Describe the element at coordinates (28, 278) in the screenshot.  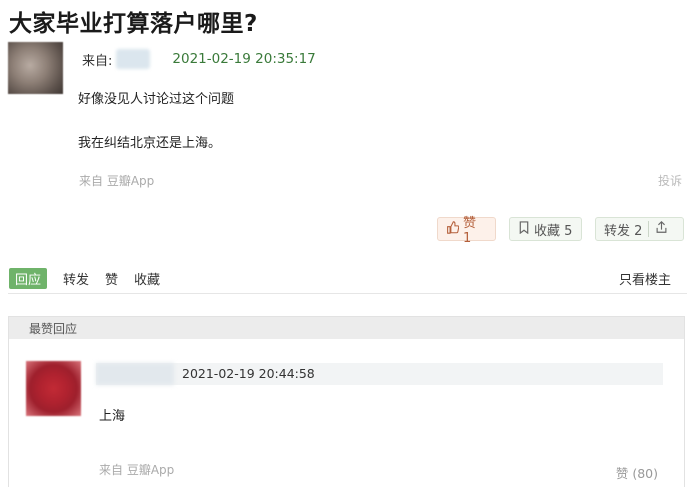
I see `tab-replies: 回应` at that location.